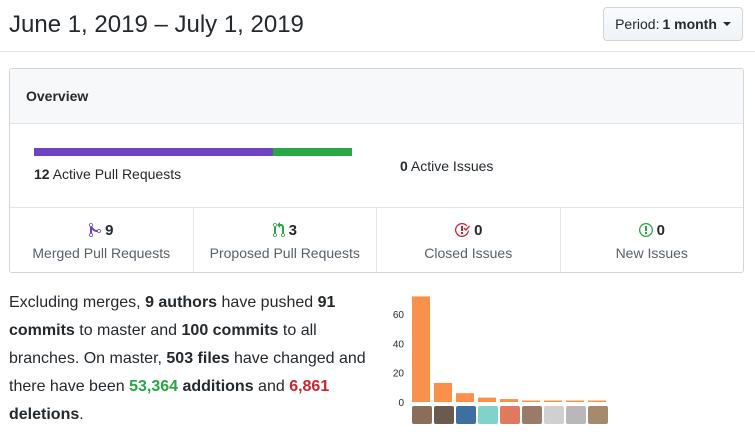 The width and height of the screenshot is (755, 447). Describe the element at coordinates (637, 24) in the screenshot. I see `period-label: Period:` at that location.